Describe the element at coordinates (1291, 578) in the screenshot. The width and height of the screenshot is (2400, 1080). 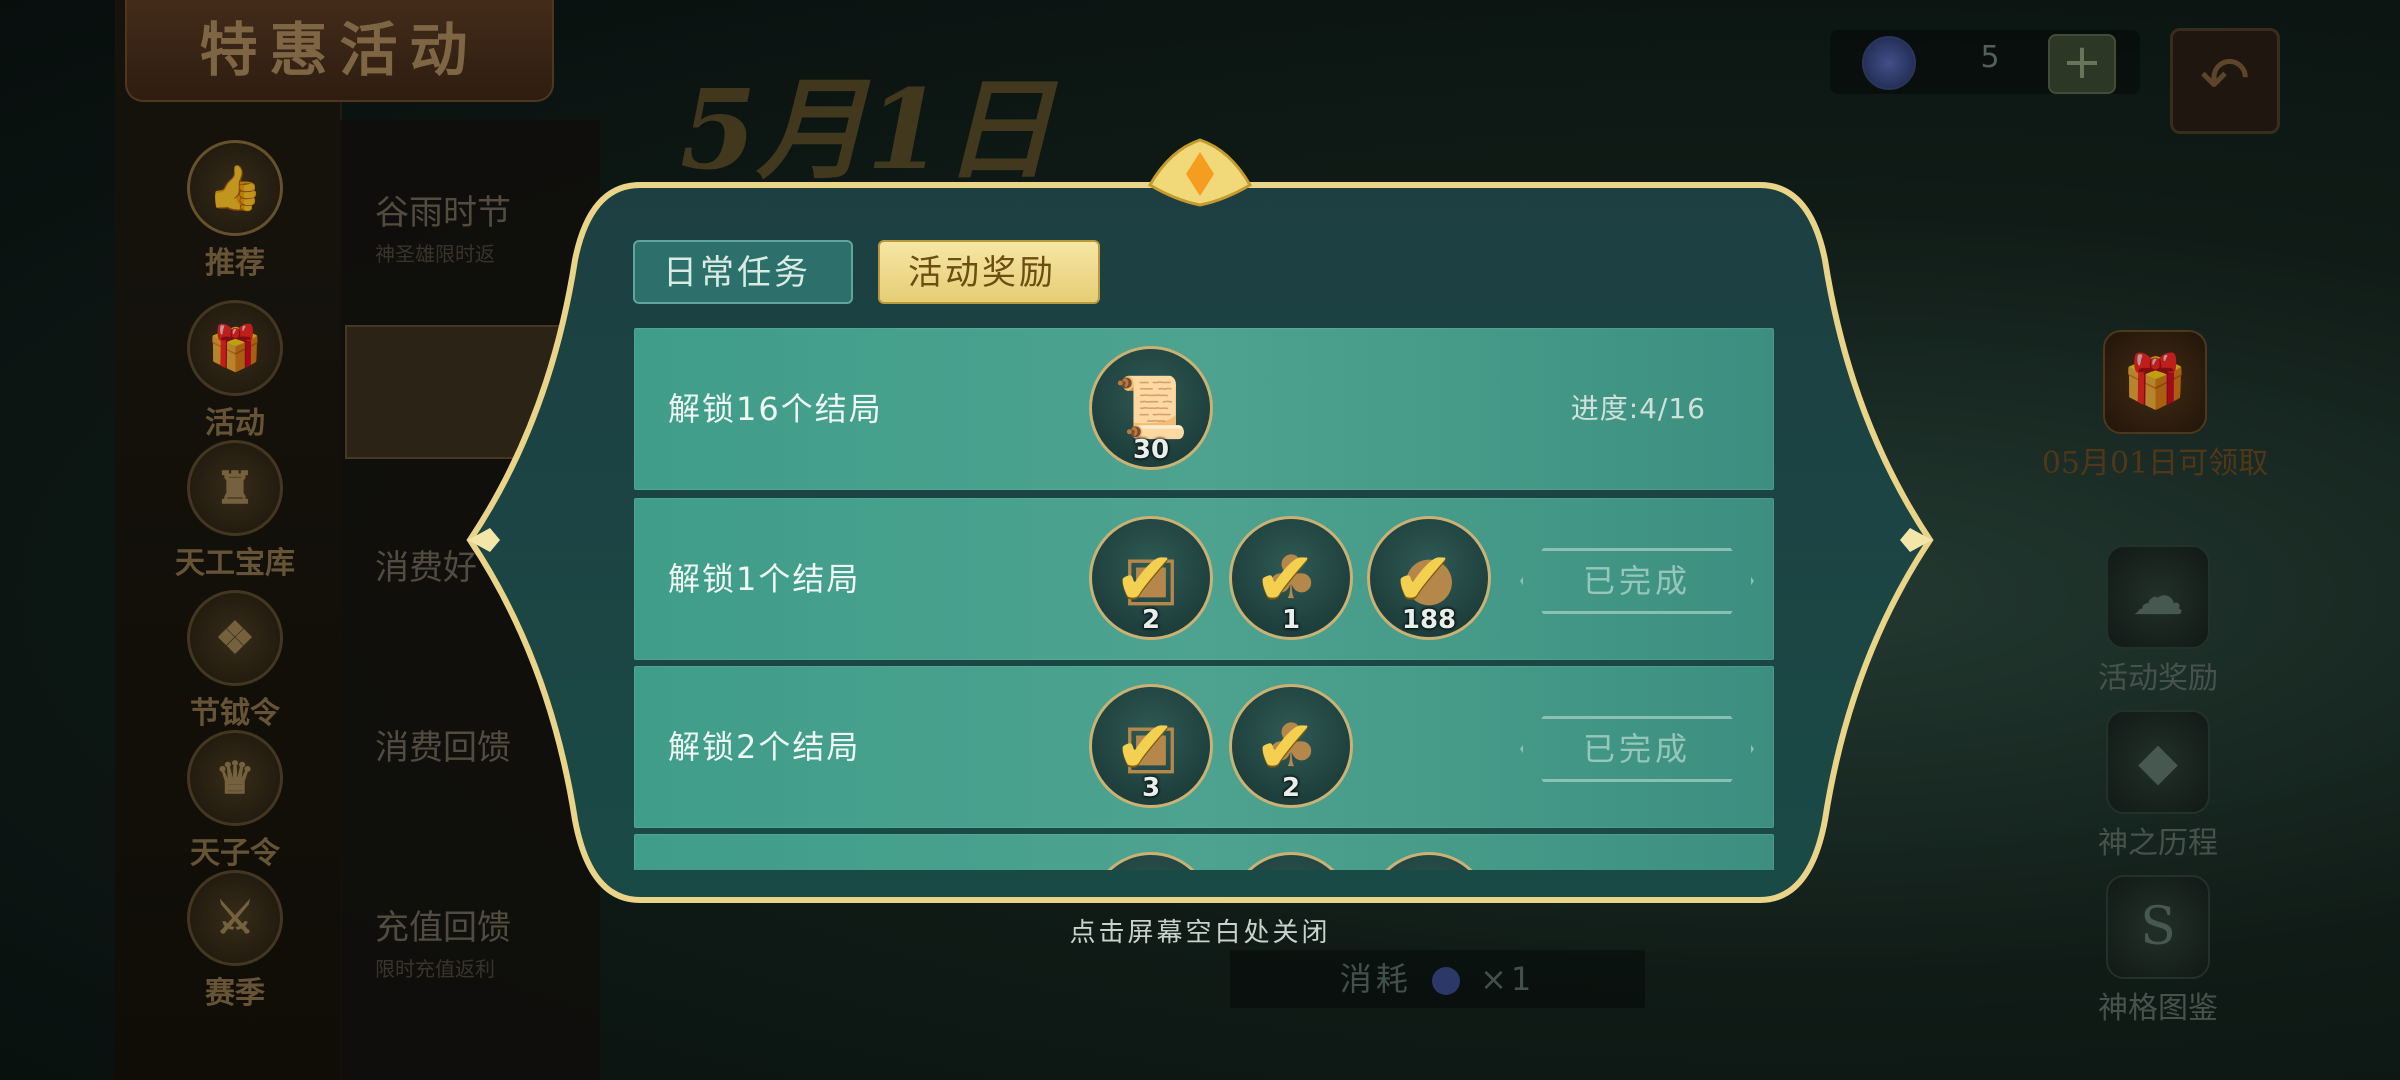
I see `reward-item: ♣ ✔ 1` at that location.